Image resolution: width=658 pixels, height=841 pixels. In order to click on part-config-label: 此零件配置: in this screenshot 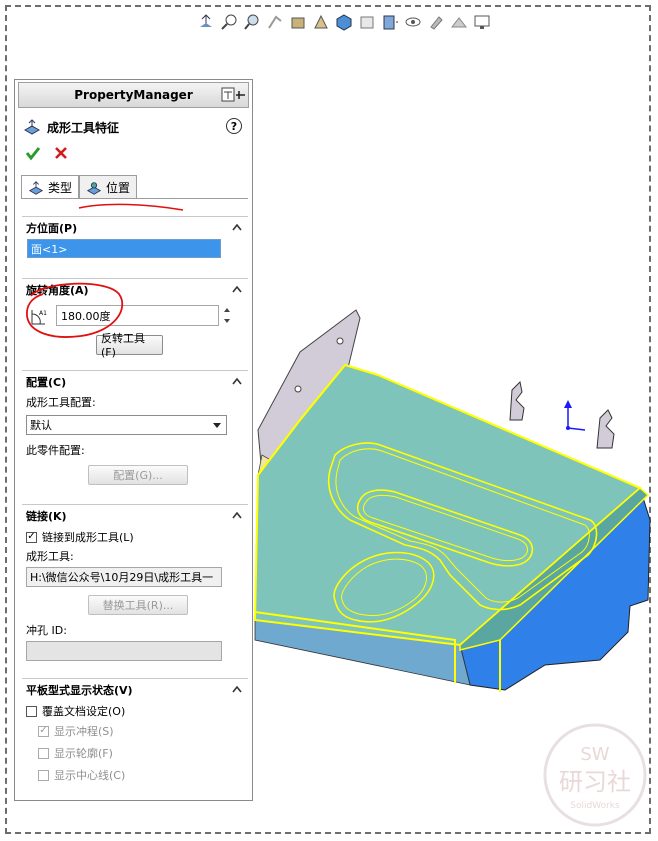, I will do `click(55, 450)`.